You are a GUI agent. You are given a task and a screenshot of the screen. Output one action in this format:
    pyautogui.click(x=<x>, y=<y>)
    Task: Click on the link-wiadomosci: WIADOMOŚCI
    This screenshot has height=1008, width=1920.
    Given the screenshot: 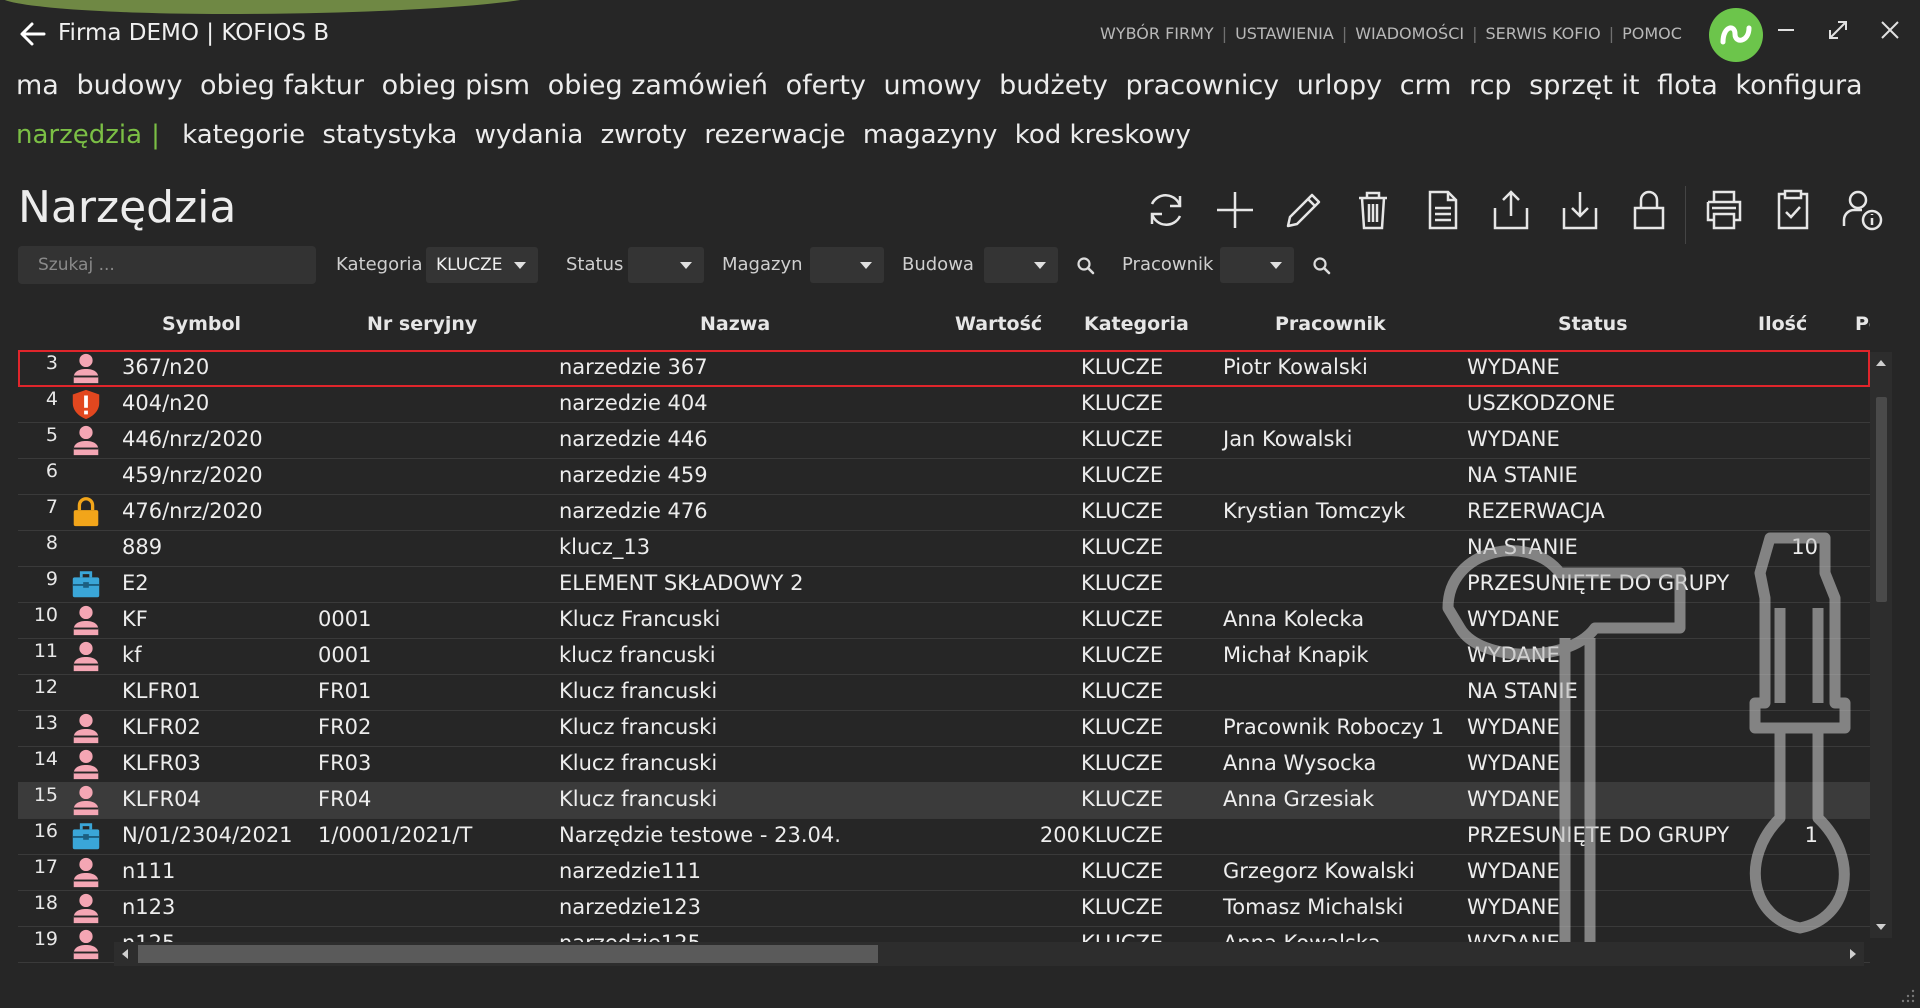 What is the action you would take?
    pyautogui.click(x=1409, y=33)
    